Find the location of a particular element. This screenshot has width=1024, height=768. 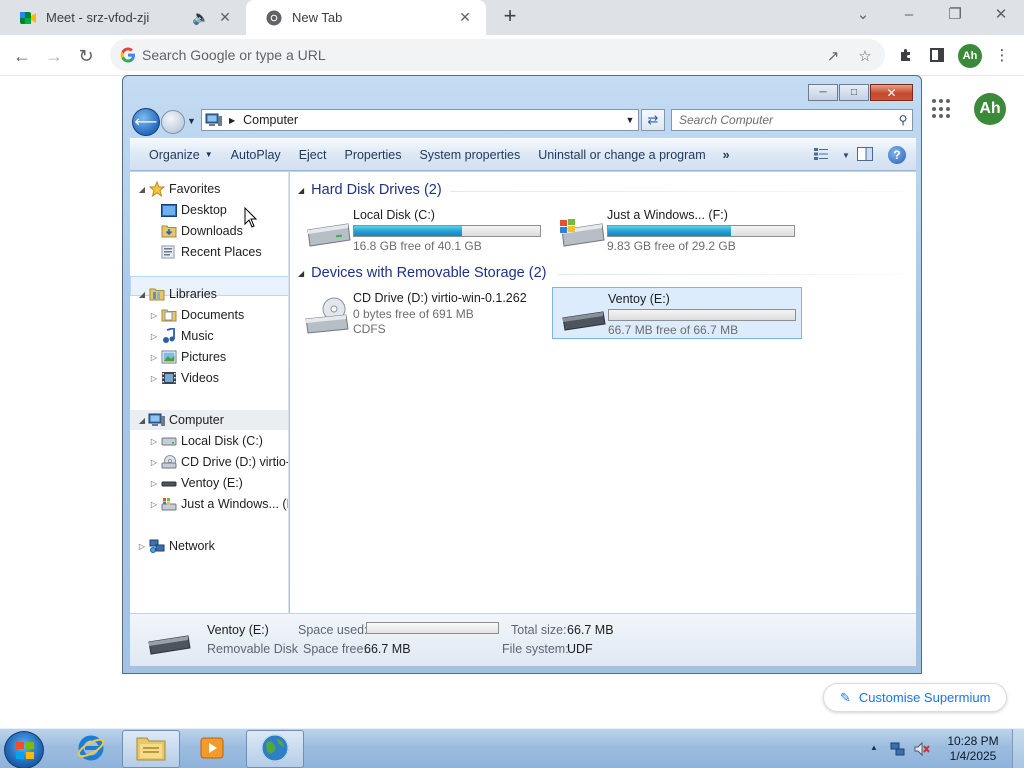

omnibox-input is located at coordinates (467, 55).